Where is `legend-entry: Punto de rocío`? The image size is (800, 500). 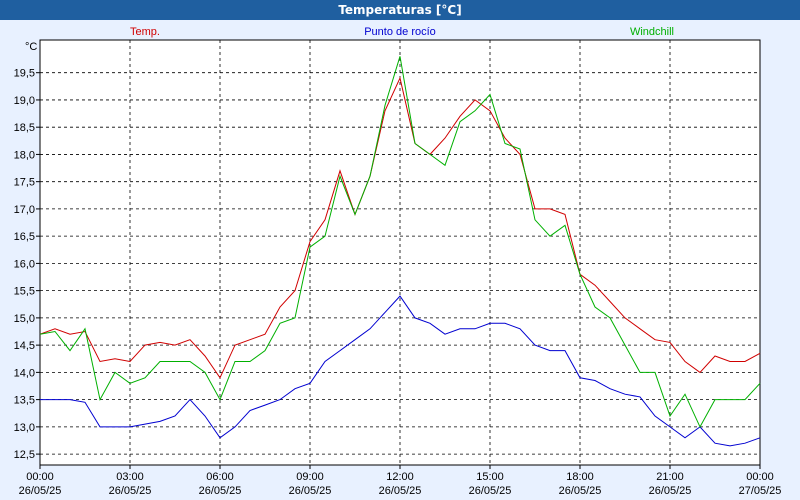
legend-entry: Punto de rocío is located at coordinates (400, 32).